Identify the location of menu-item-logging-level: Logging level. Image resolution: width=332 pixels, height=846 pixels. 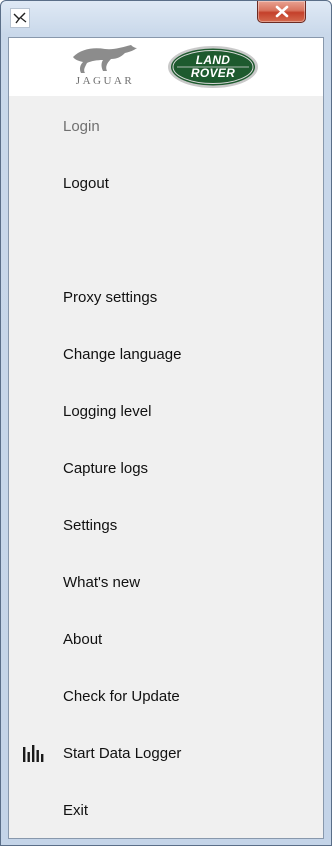
(166, 412).